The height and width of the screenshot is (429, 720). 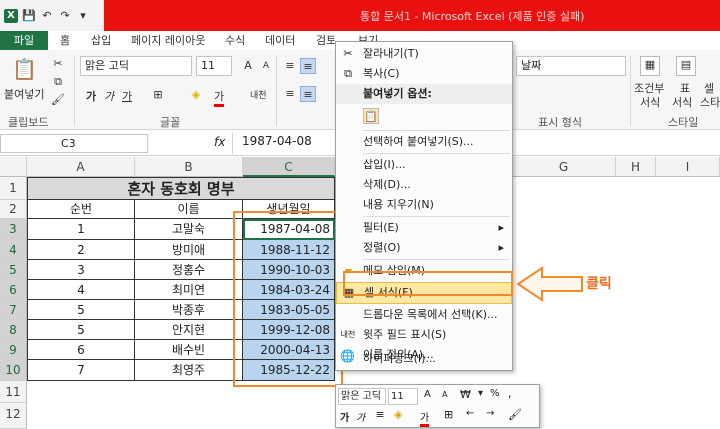 What do you see at coordinates (424, 54) in the screenshot?
I see `menu-item-cut: ✂ 잘라내기(T)` at bounding box center [424, 54].